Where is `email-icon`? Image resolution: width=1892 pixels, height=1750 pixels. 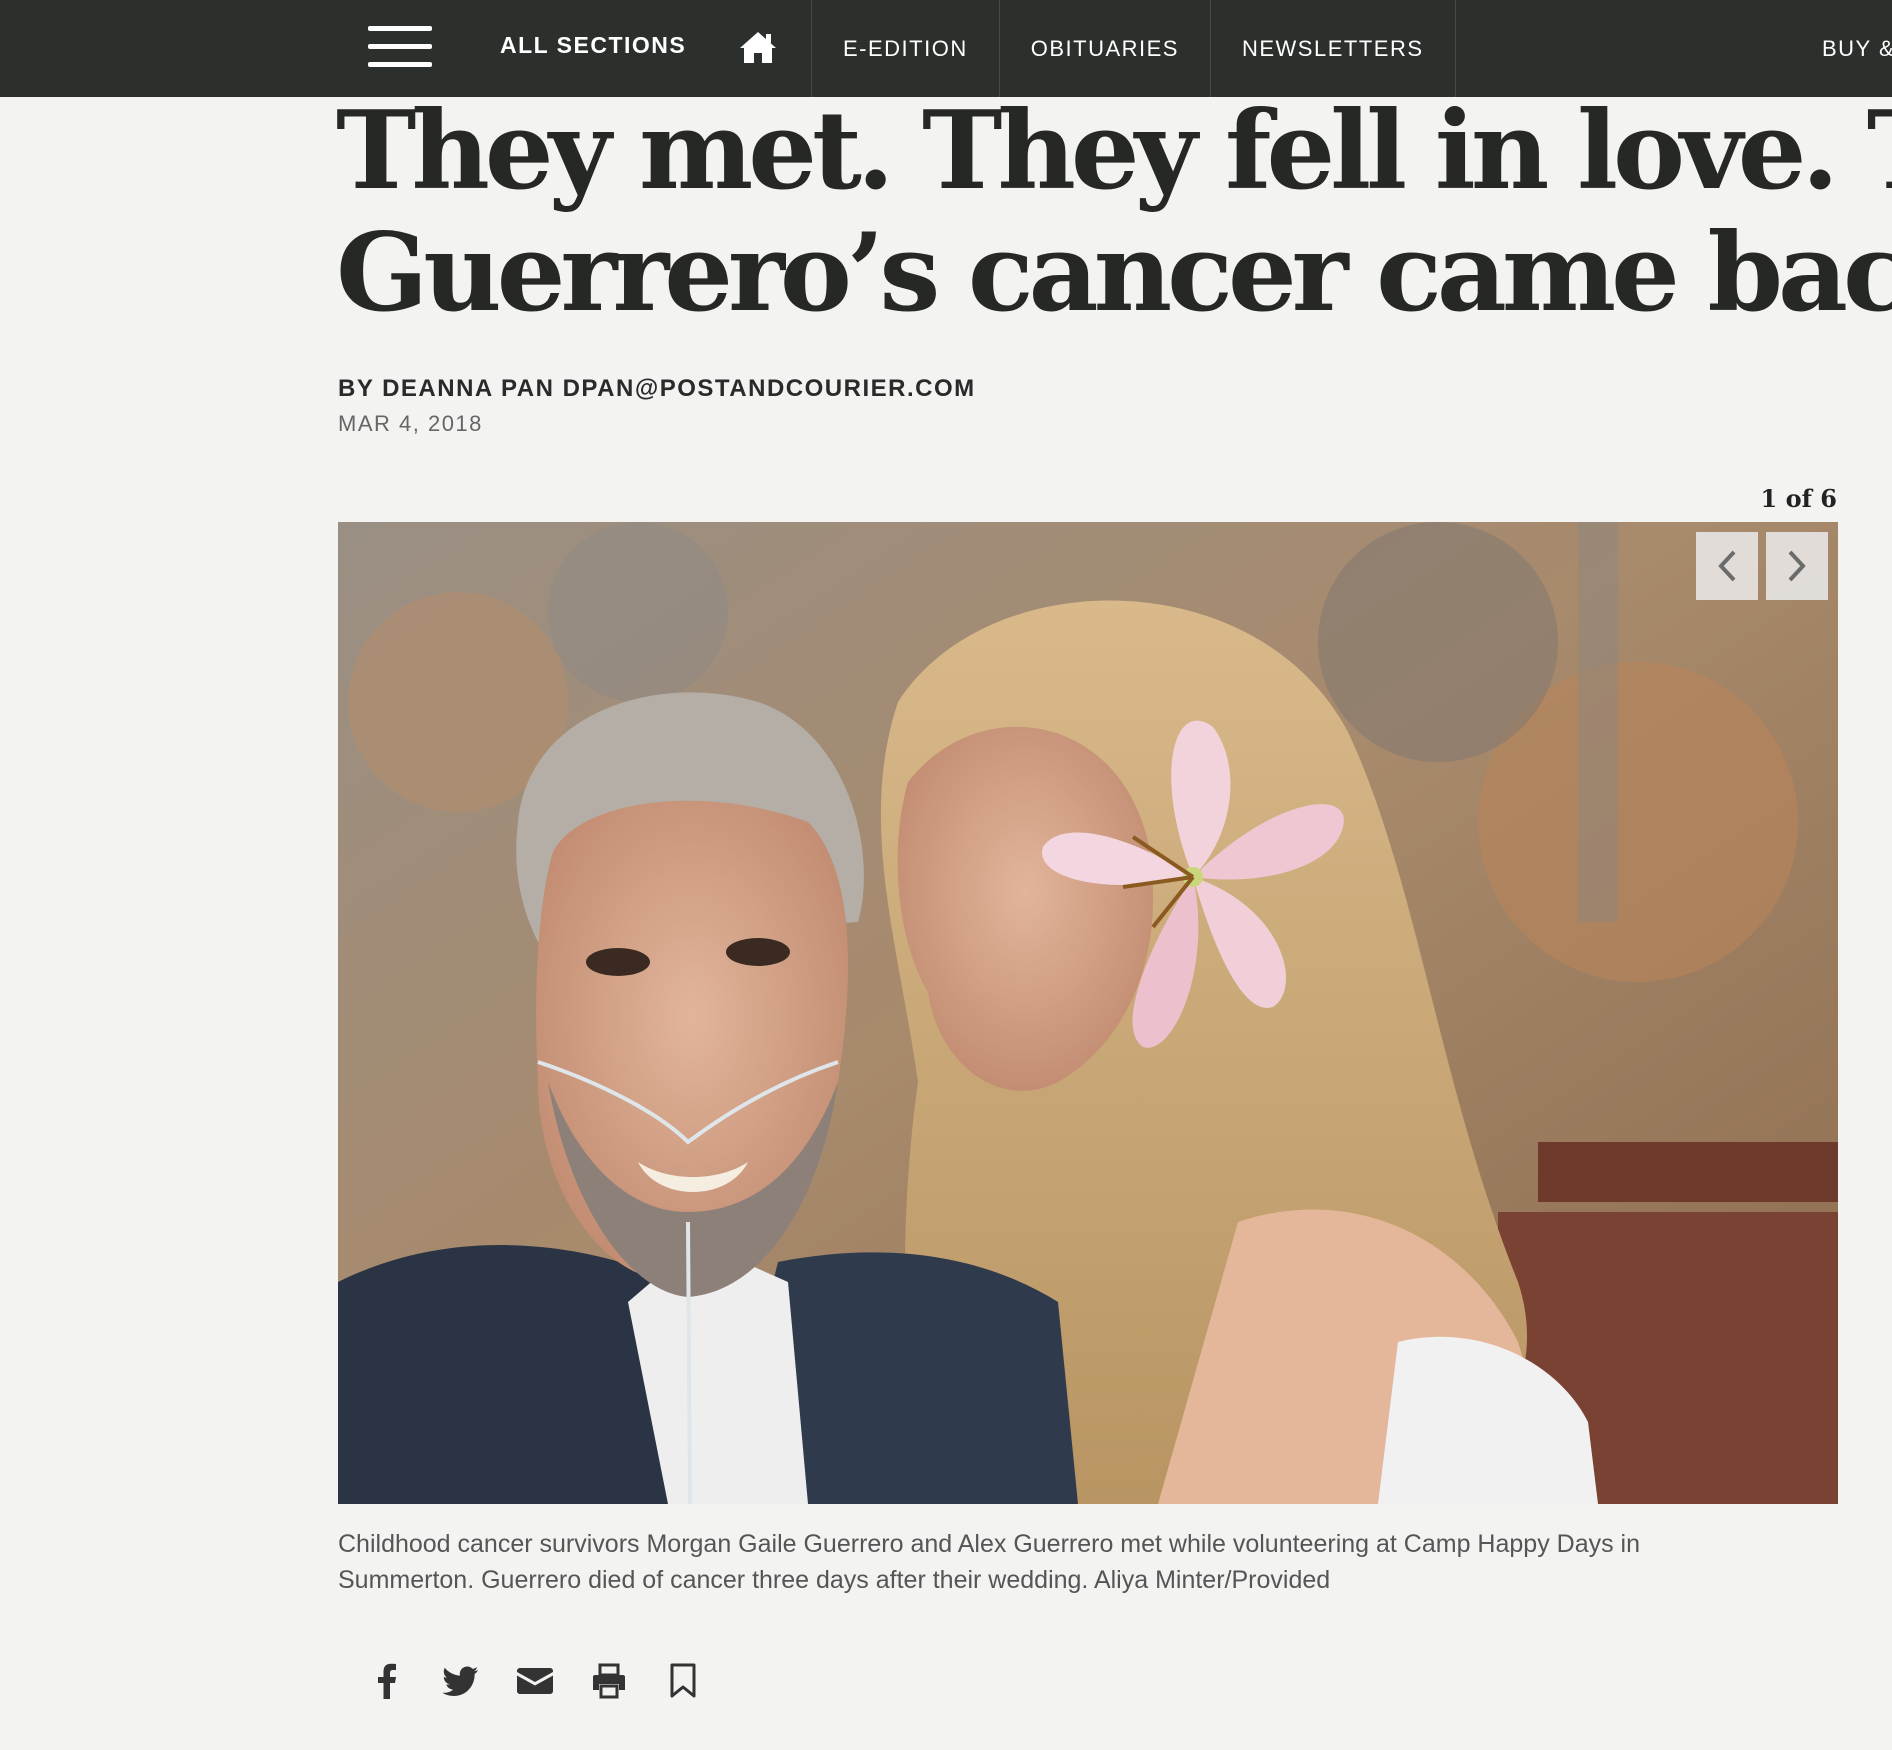 email-icon is located at coordinates (535, 1681).